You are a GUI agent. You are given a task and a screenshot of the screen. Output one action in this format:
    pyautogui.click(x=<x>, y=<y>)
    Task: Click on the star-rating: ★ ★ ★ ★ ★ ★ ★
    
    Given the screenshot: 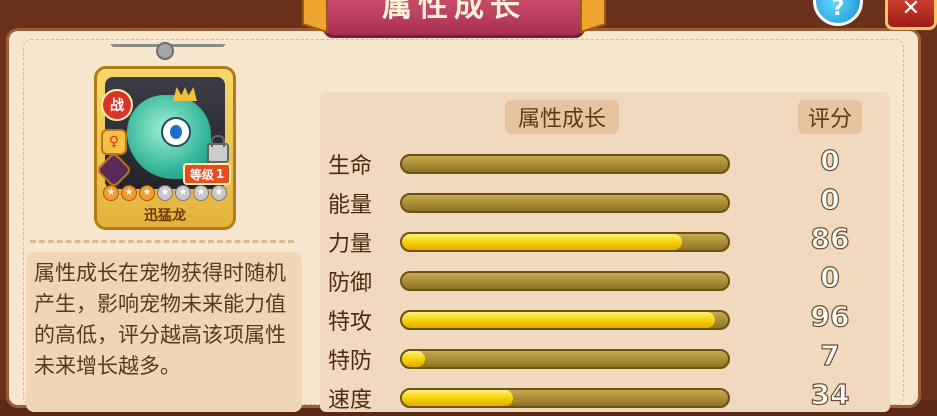 What is the action you would take?
    pyautogui.click(x=165, y=193)
    